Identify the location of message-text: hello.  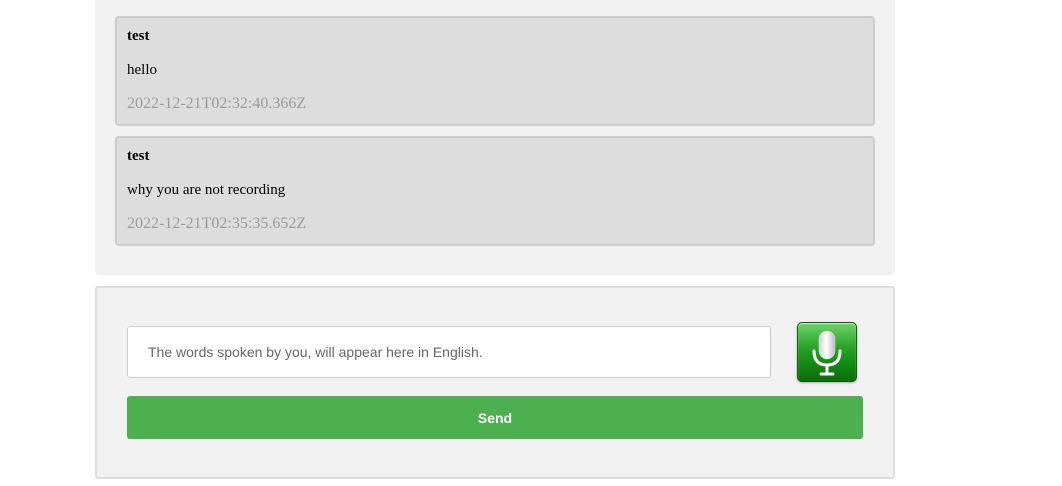
(142, 70).